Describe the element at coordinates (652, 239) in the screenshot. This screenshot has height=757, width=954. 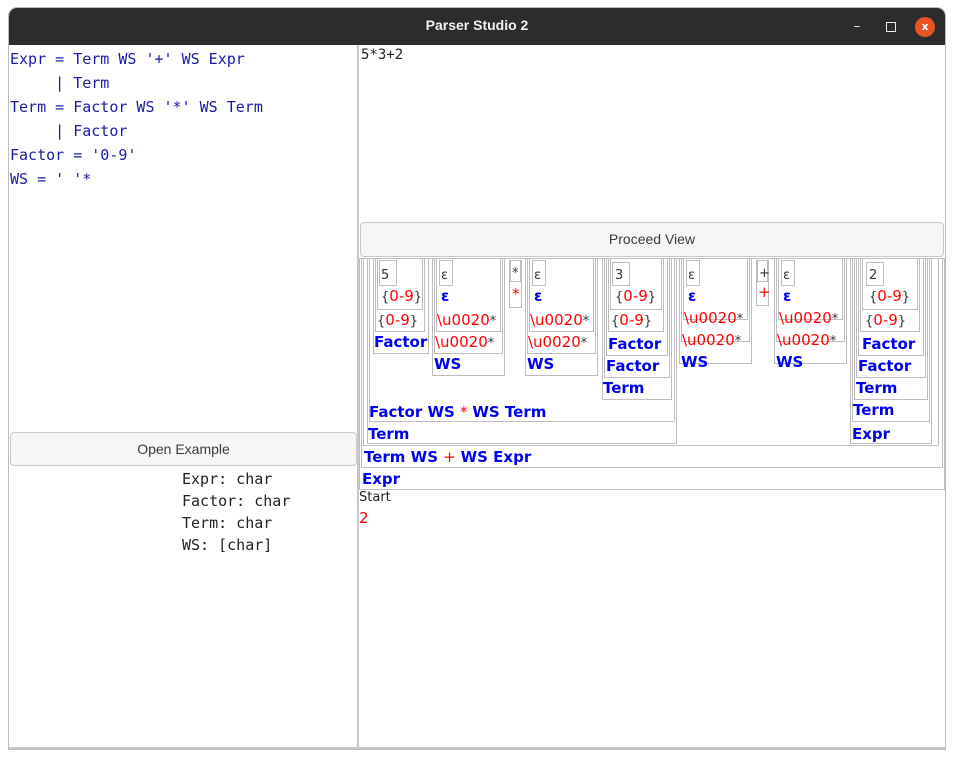
I see `proceed-view-button: Proceed View` at that location.